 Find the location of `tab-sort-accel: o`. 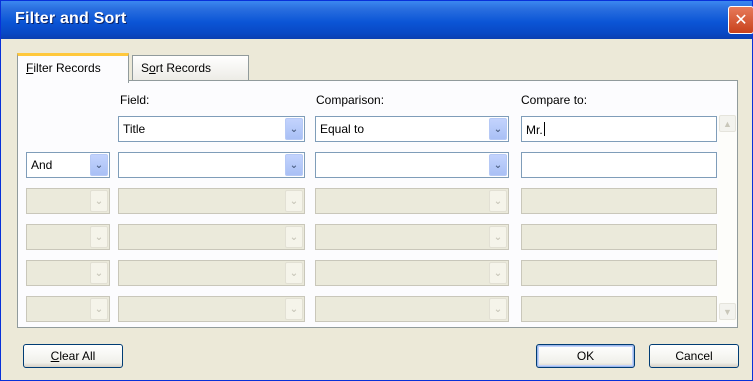

tab-sort-accel: o is located at coordinates (152, 68).